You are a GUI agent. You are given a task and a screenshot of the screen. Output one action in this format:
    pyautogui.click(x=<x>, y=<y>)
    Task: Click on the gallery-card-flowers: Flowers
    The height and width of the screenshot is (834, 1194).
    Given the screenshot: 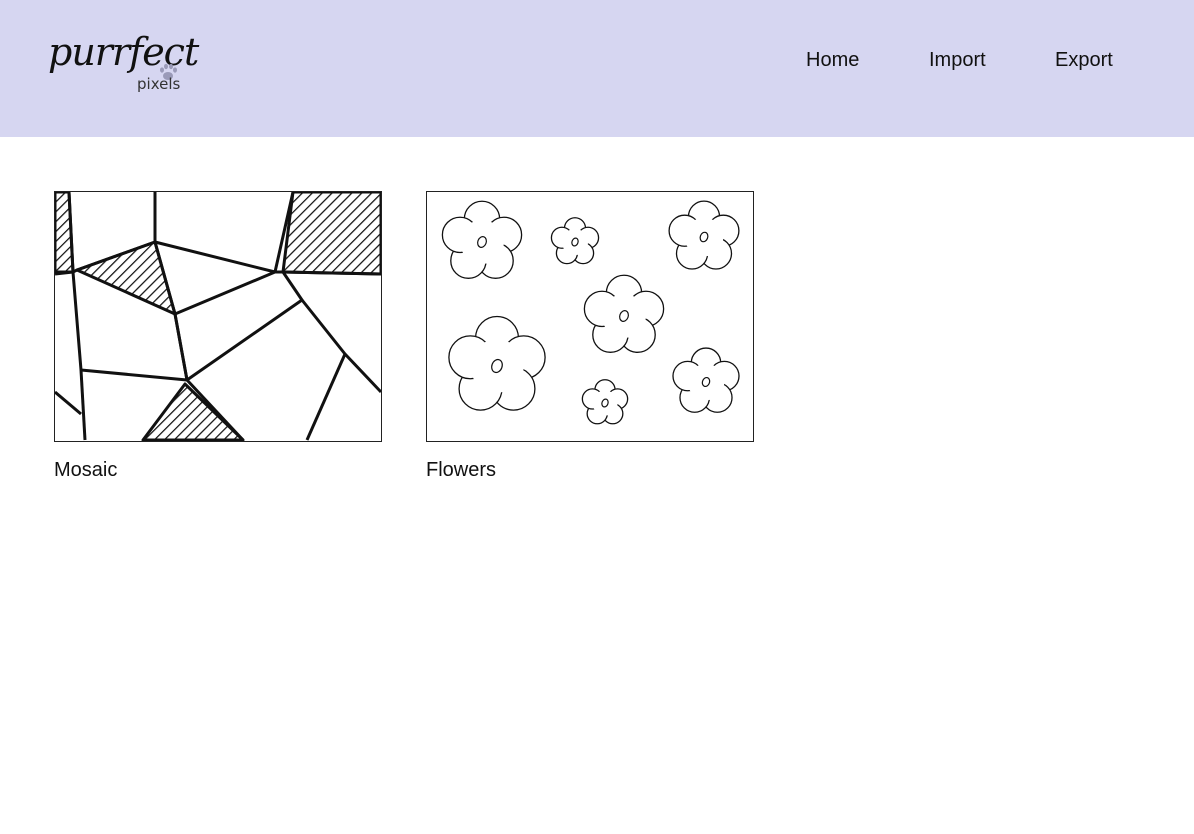 What is the action you would take?
    pyautogui.click(x=590, y=336)
    